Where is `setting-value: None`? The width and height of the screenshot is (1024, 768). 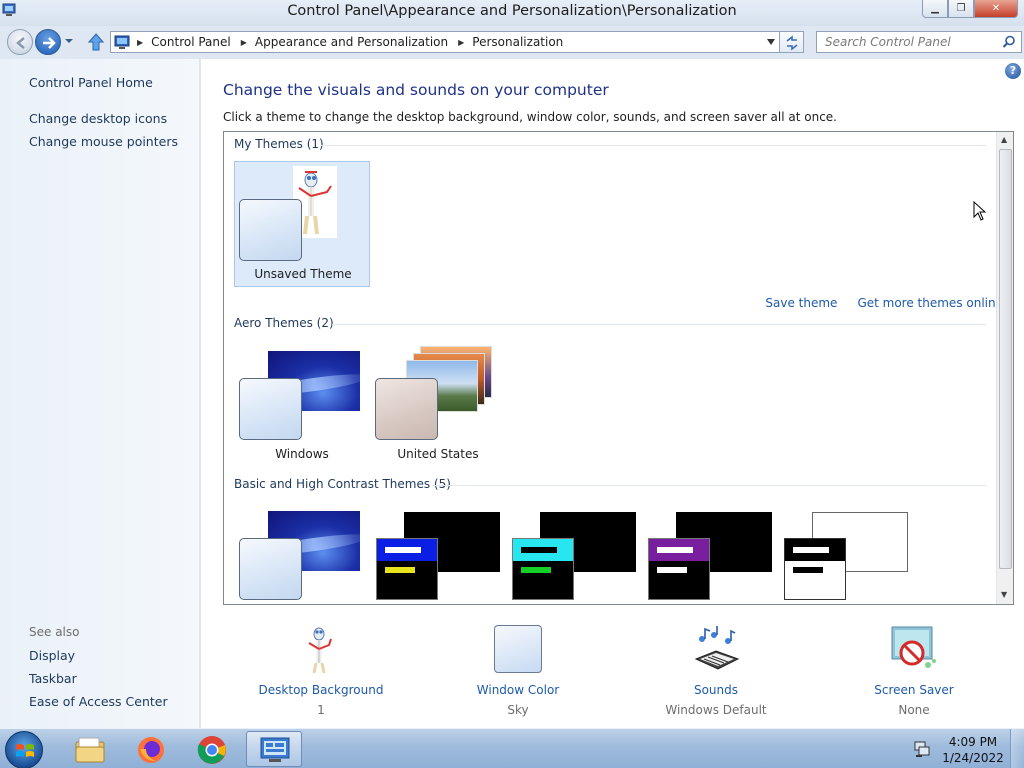 setting-value: None is located at coordinates (914, 710).